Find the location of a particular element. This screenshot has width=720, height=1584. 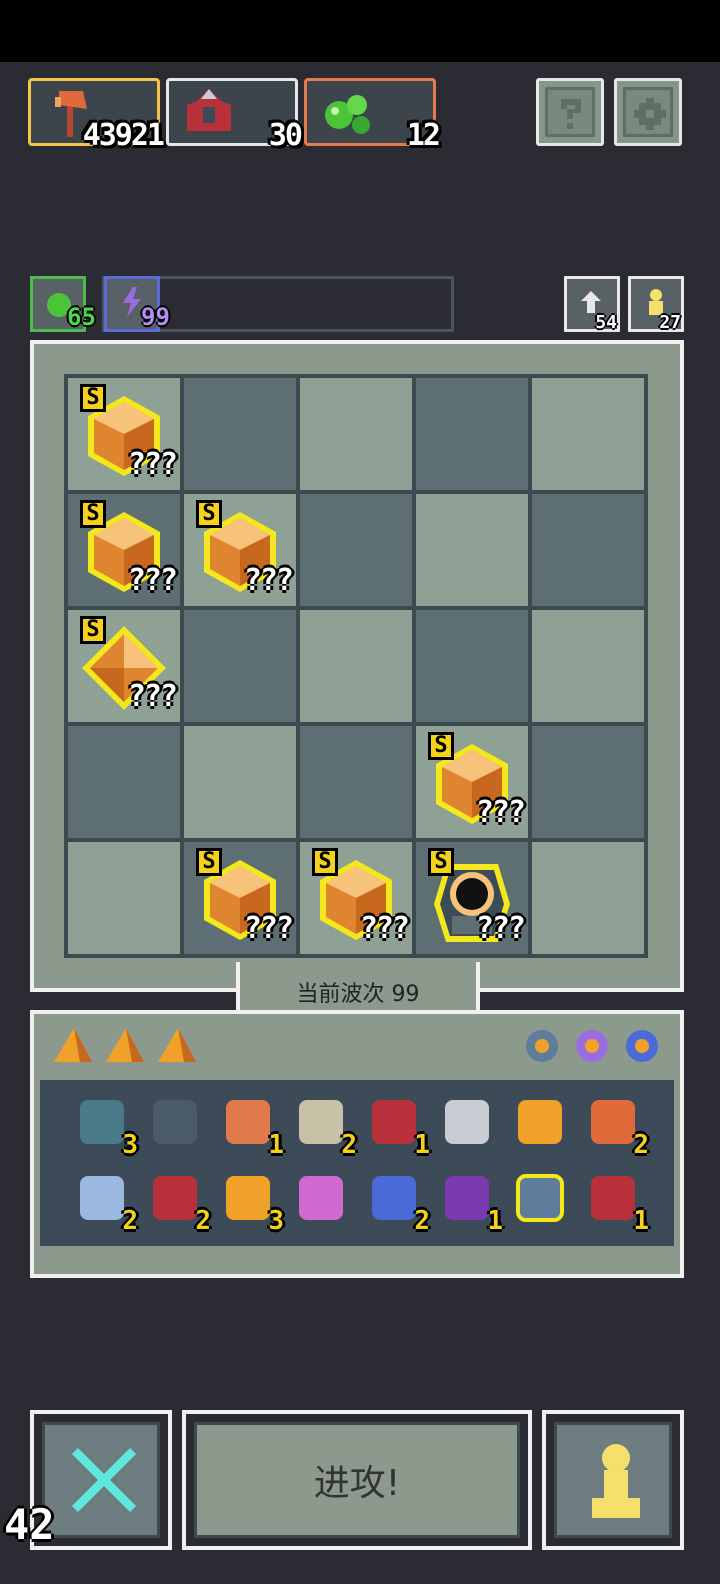

shard-icon is located at coordinates (185, 1053).